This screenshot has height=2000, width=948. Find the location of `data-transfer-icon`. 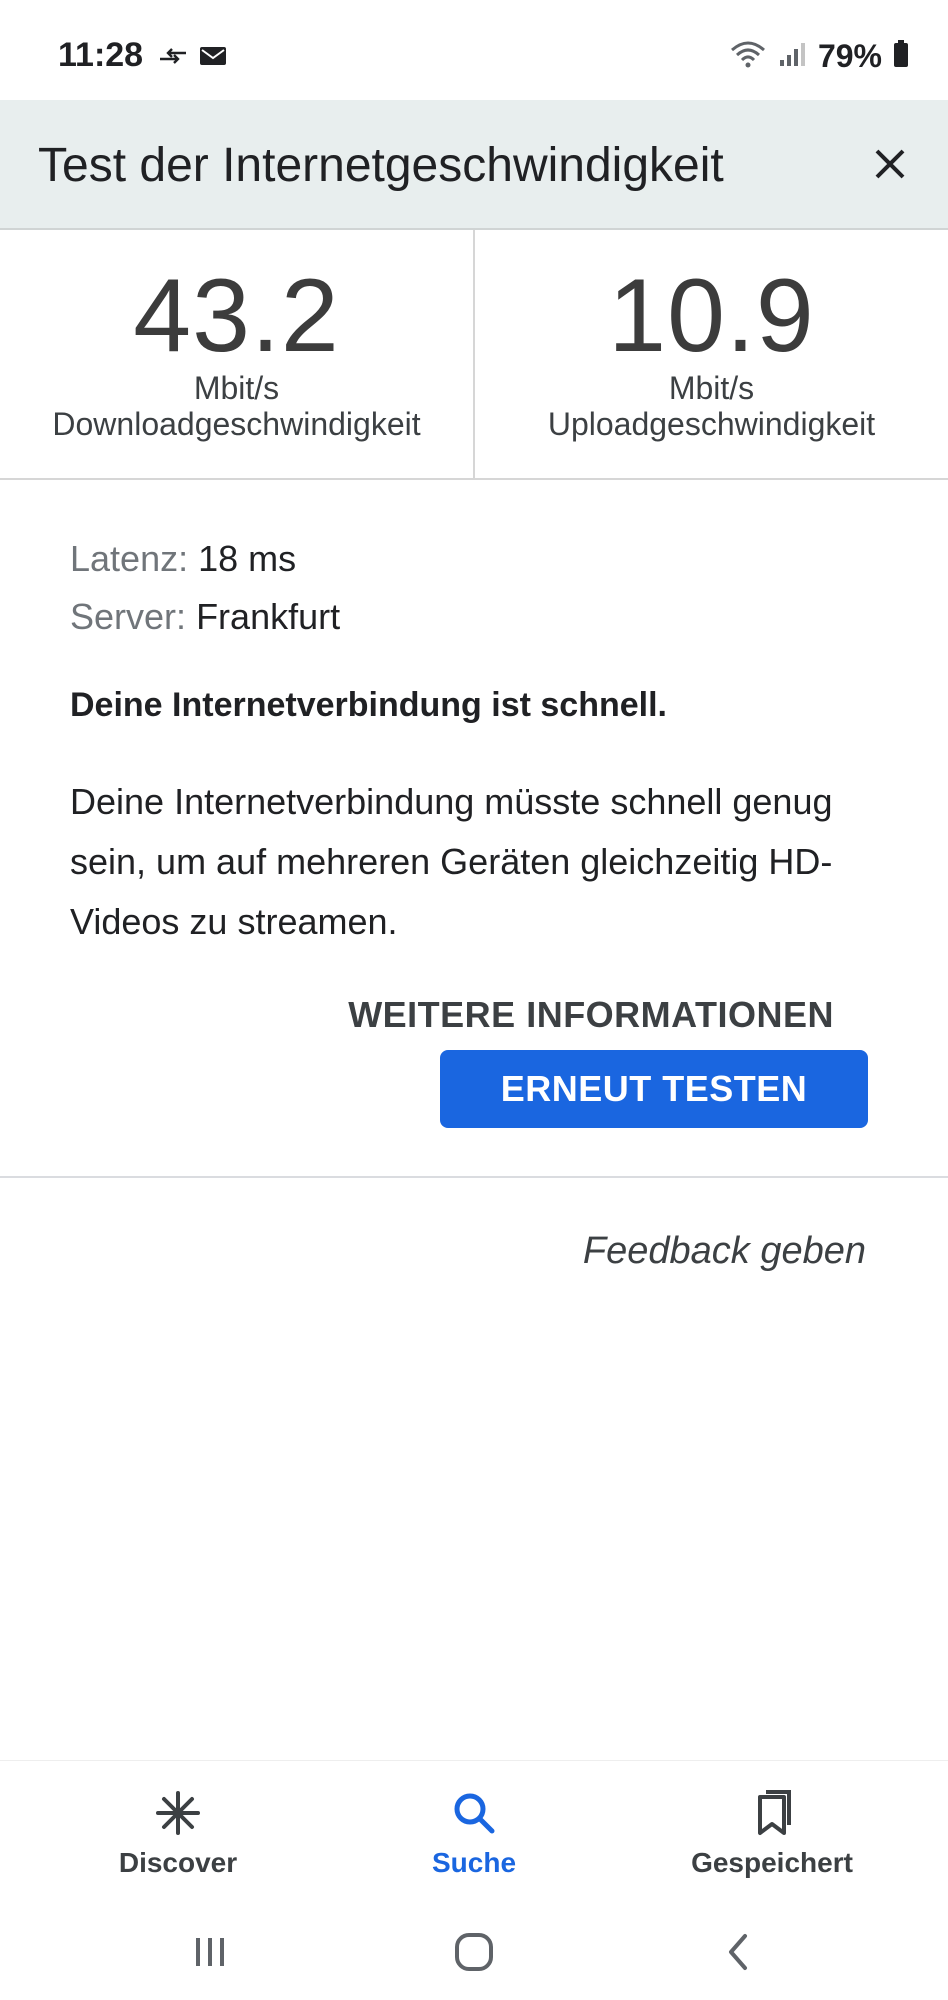

data-transfer-icon is located at coordinates (173, 58).